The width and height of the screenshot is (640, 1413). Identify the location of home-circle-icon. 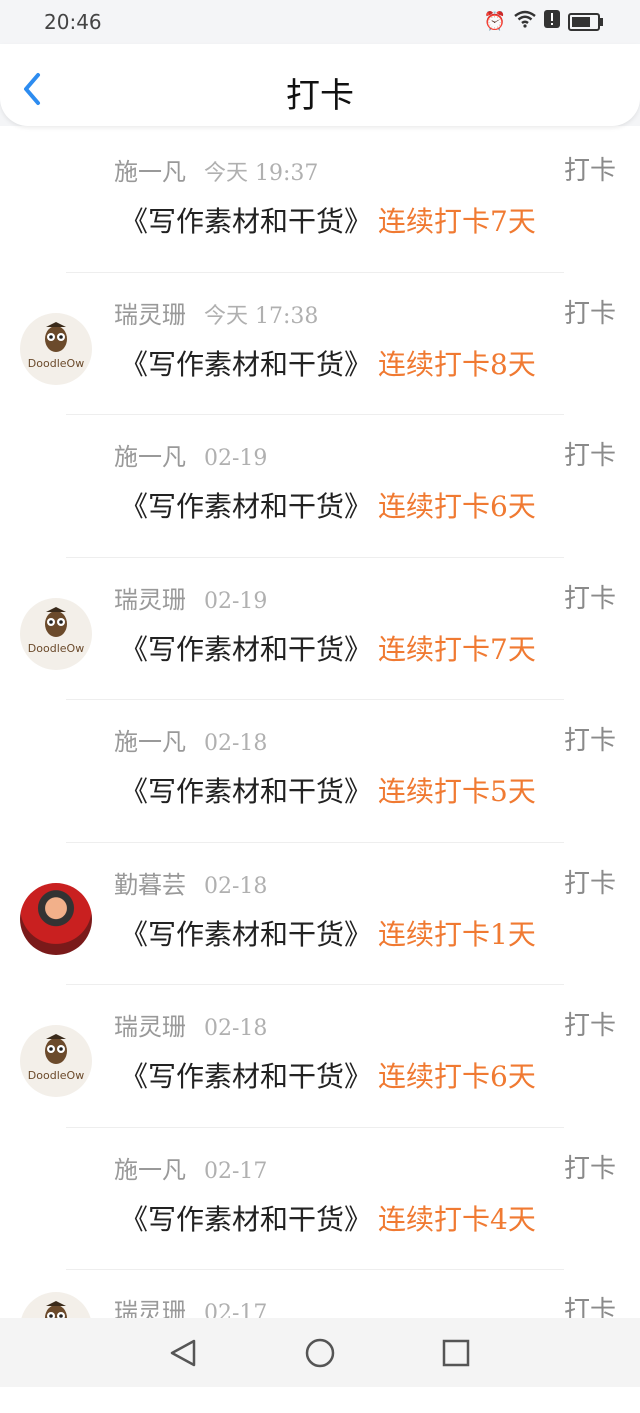
(320, 1353).